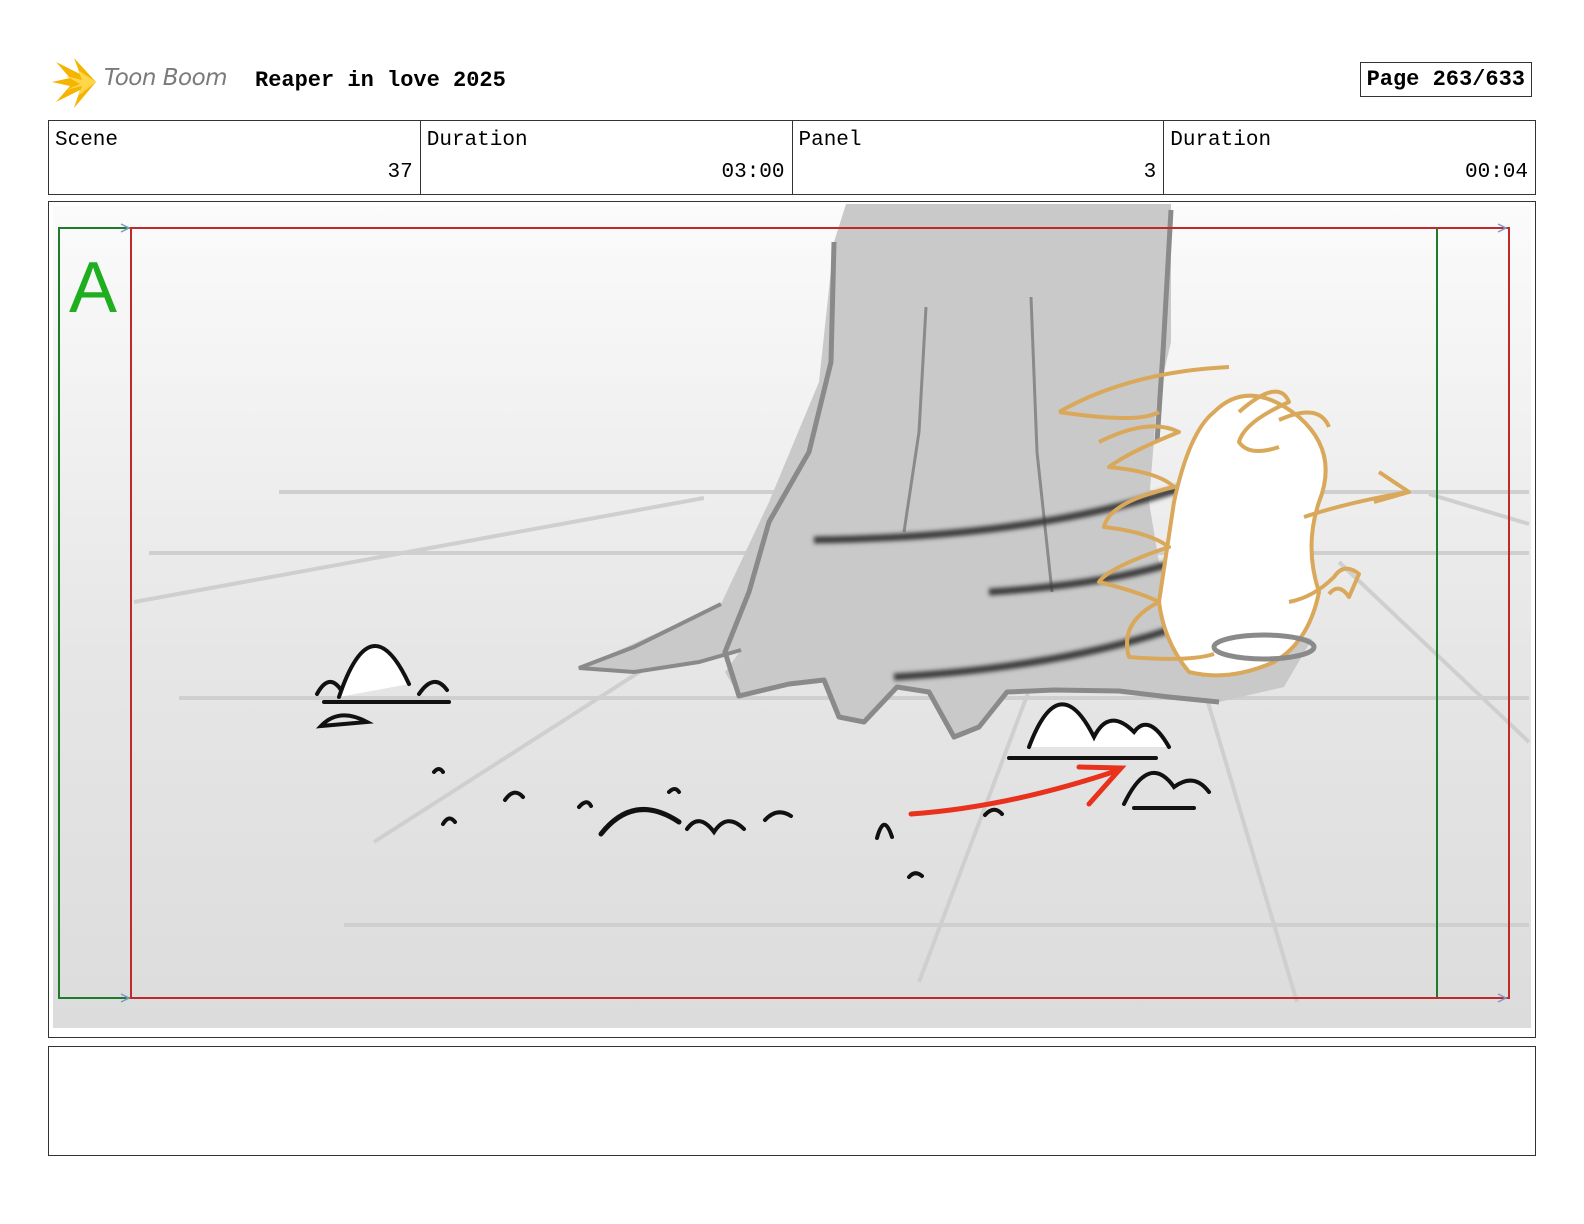  What do you see at coordinates (753, 172) in the screenshot?
I see `scene-duration-value: 03:00` at bounding box center [753, 172].